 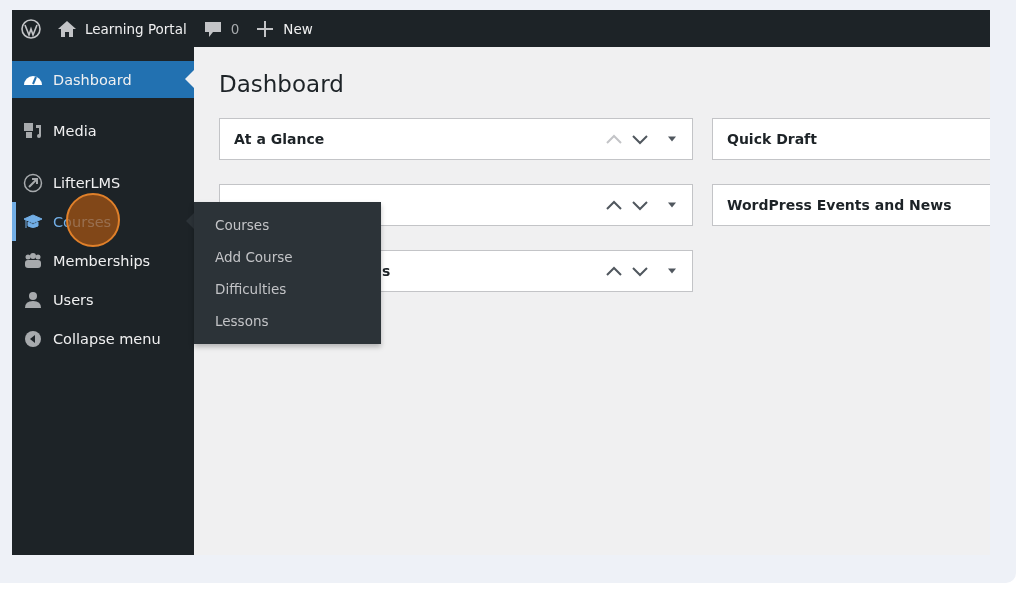 What do you see at coordinates (67, 28) in the screenshot?
I see `house-icon` at bounding box center [67, 28].